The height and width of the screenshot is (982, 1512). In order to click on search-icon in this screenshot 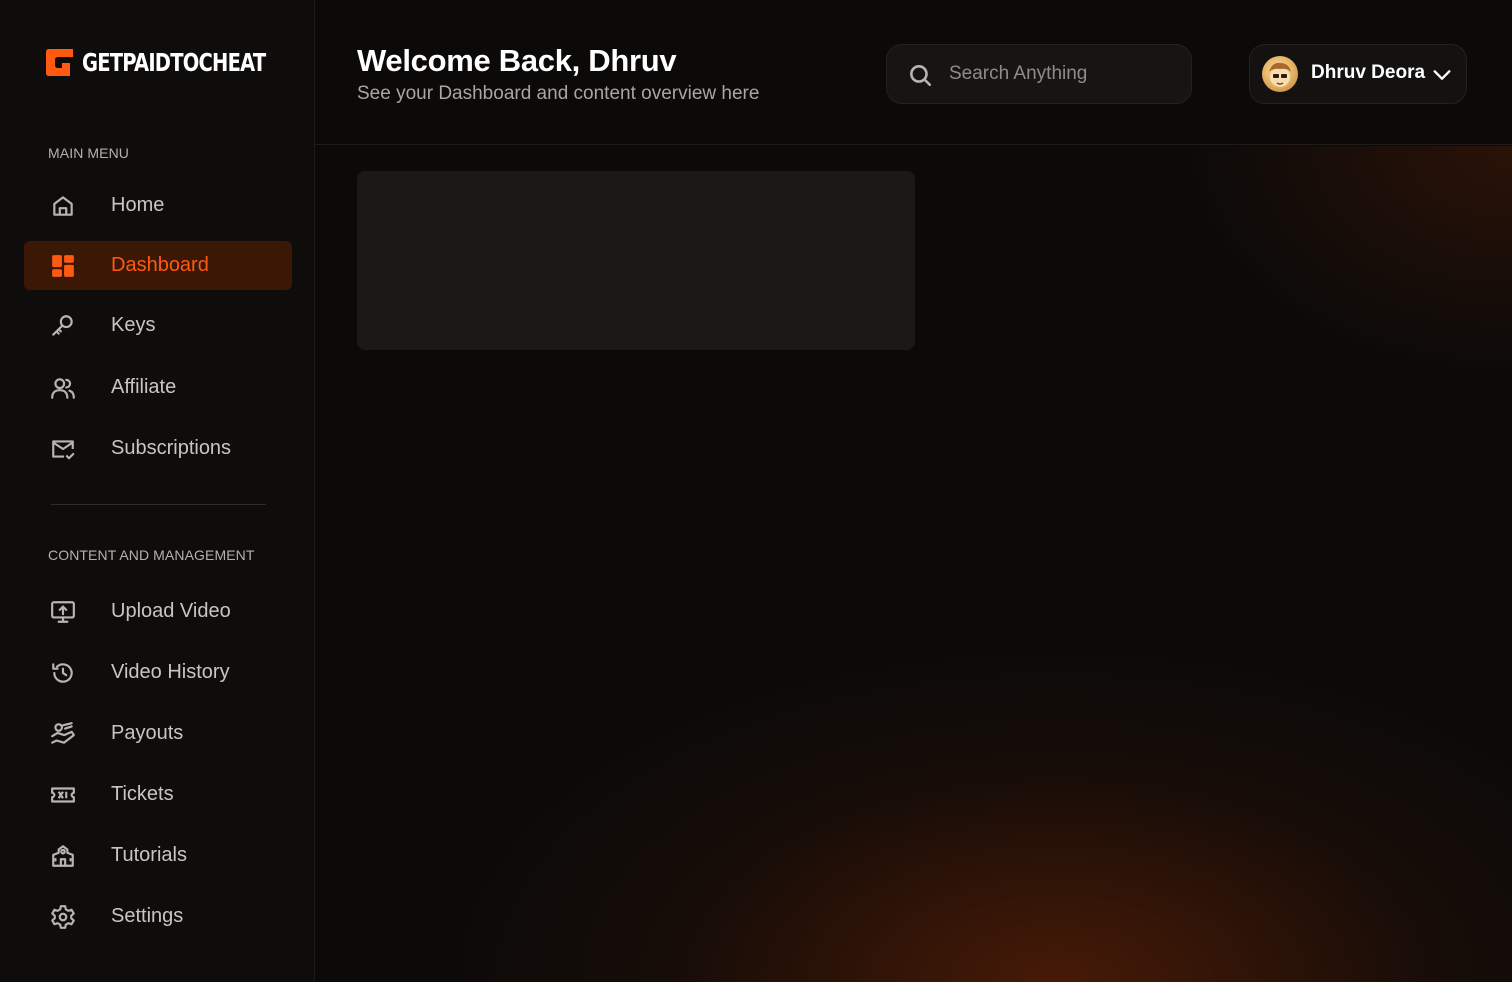, I will do `click(921, 76)`.